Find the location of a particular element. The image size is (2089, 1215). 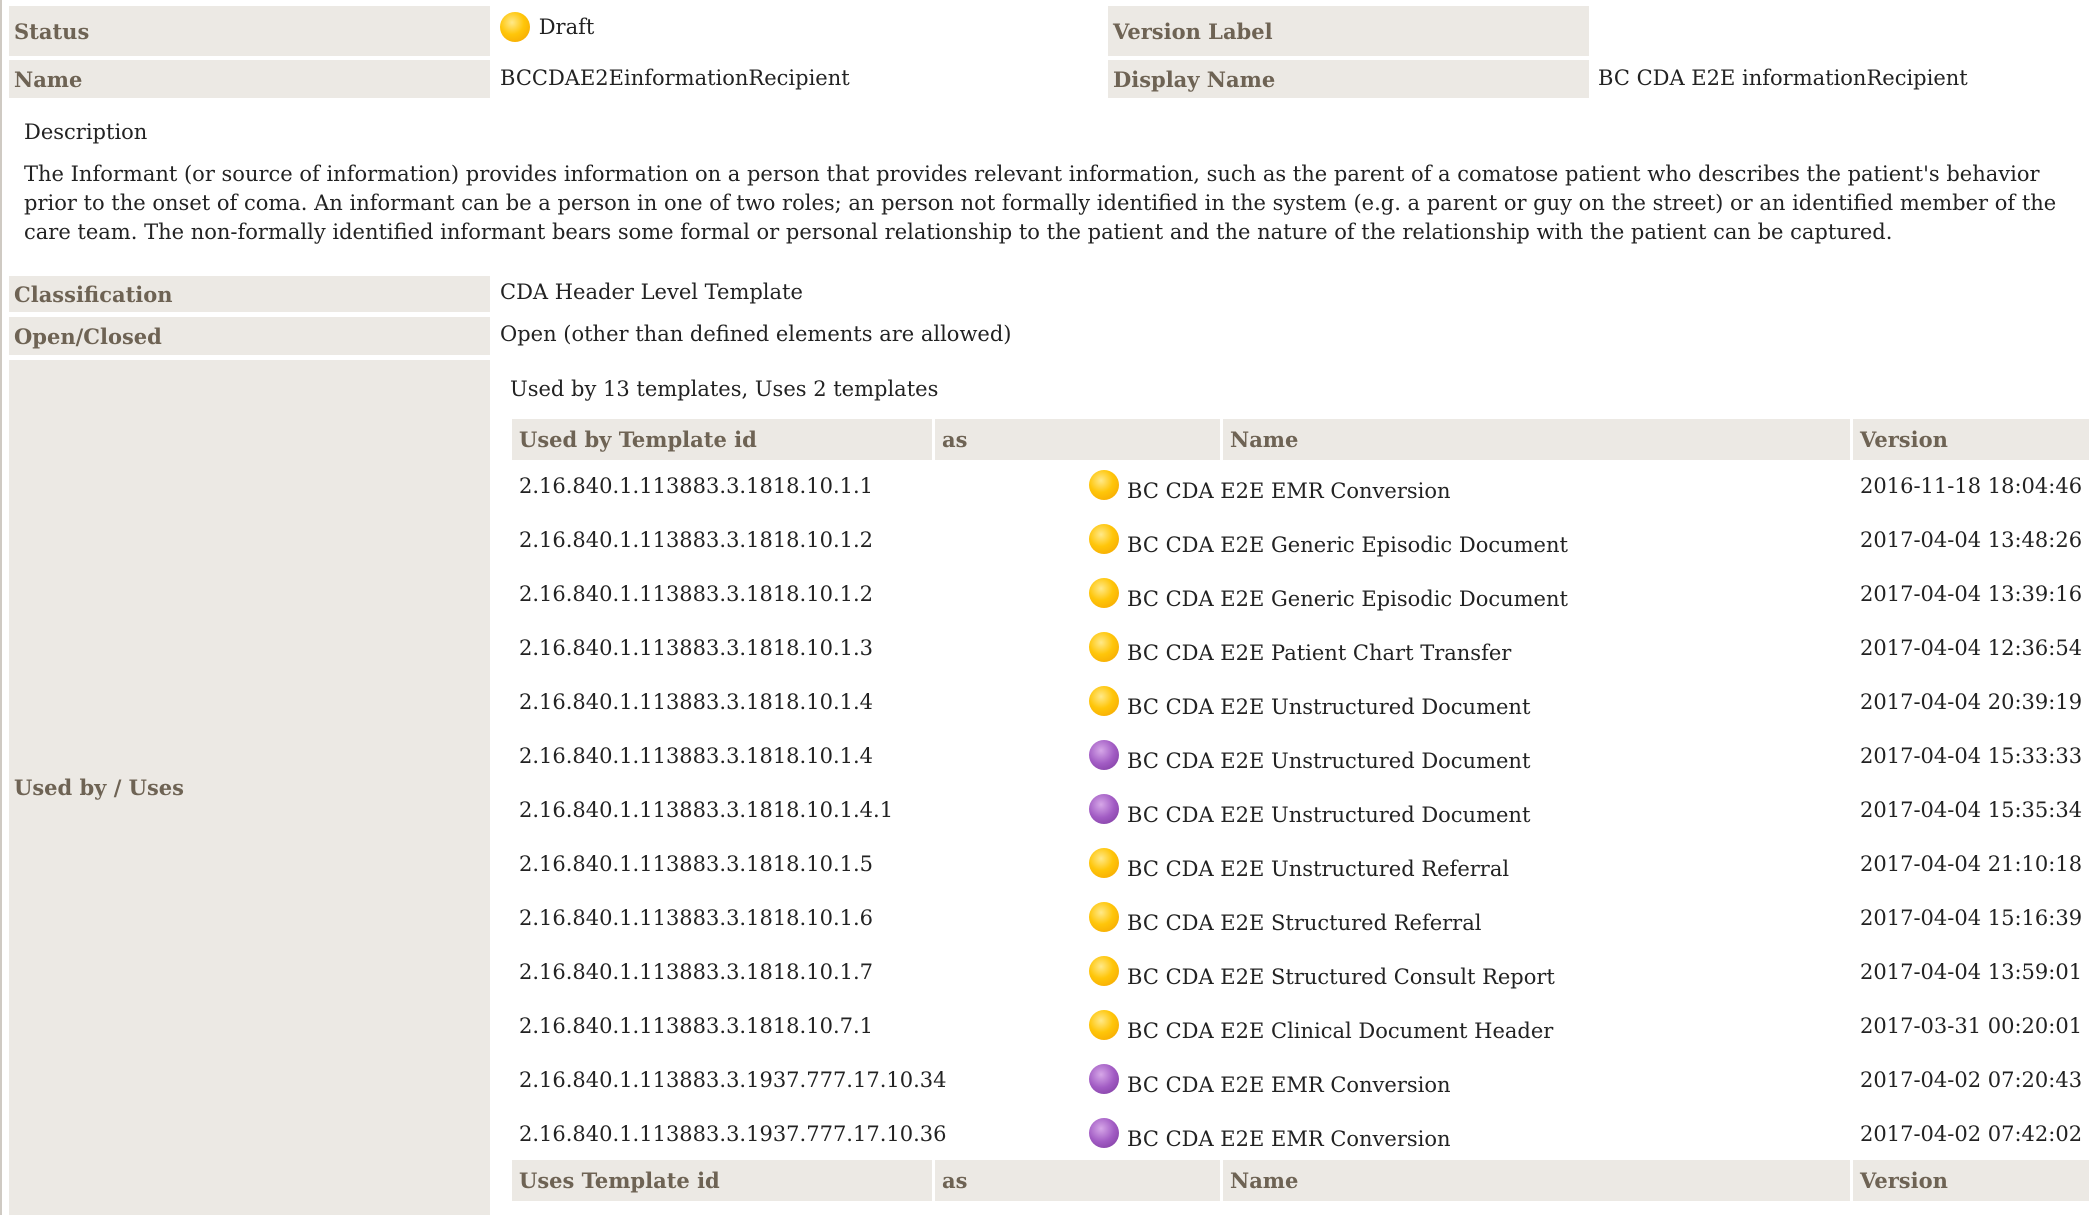

status-value: Draft is located at coordinates (547, 27).